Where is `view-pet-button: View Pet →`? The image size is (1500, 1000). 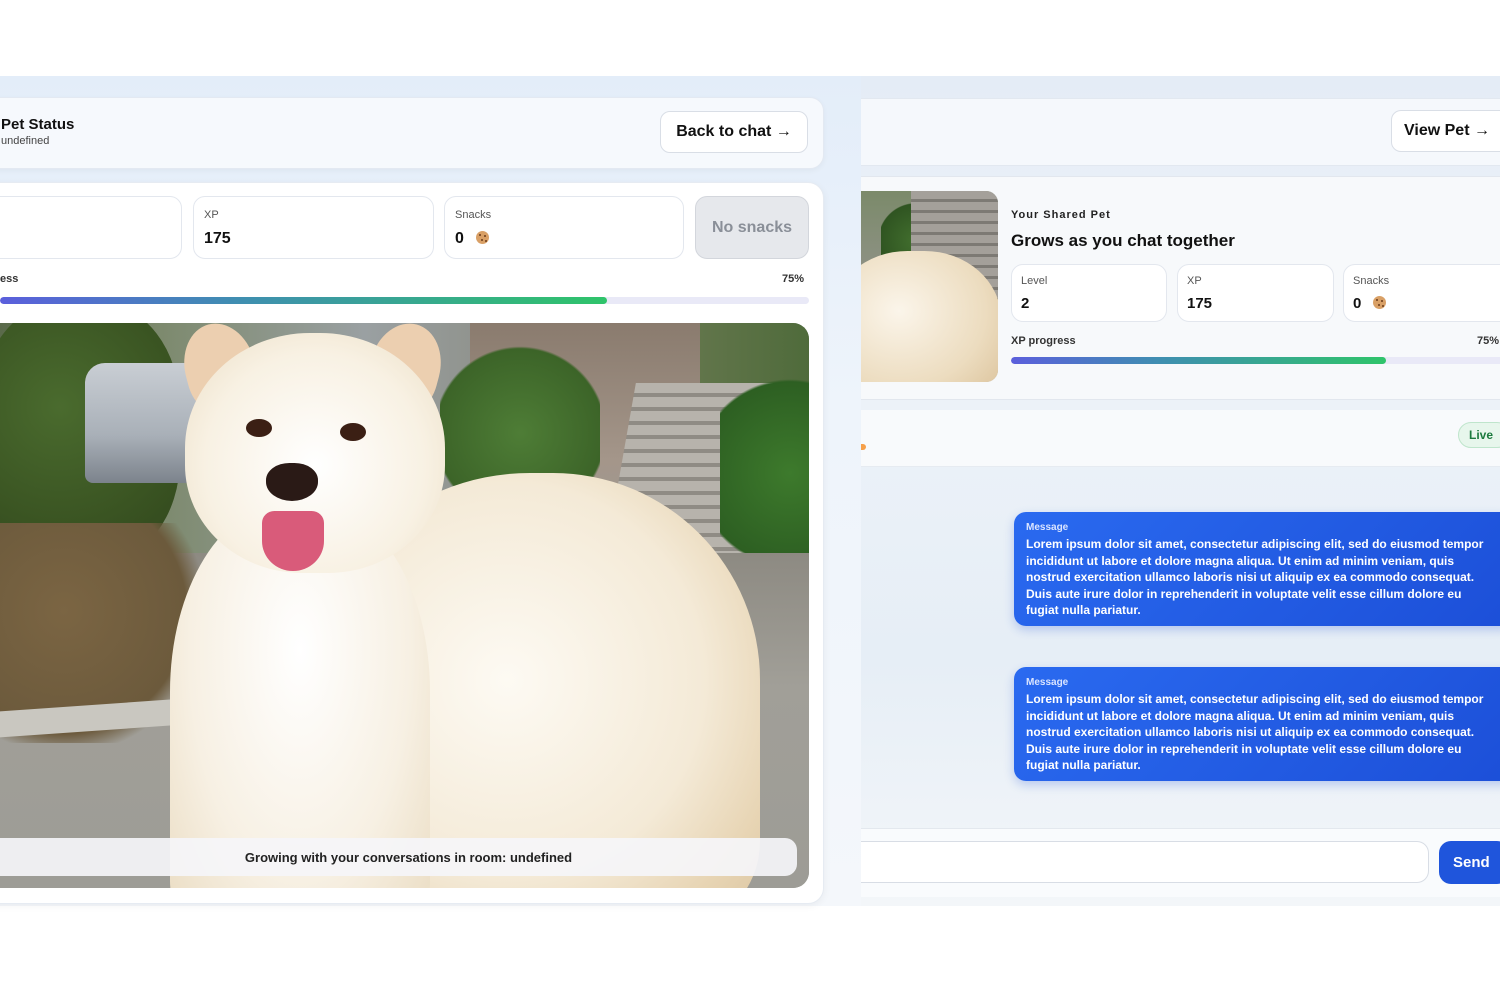 view-pet-button: View Pet → is located at coordinates (1445, 131).